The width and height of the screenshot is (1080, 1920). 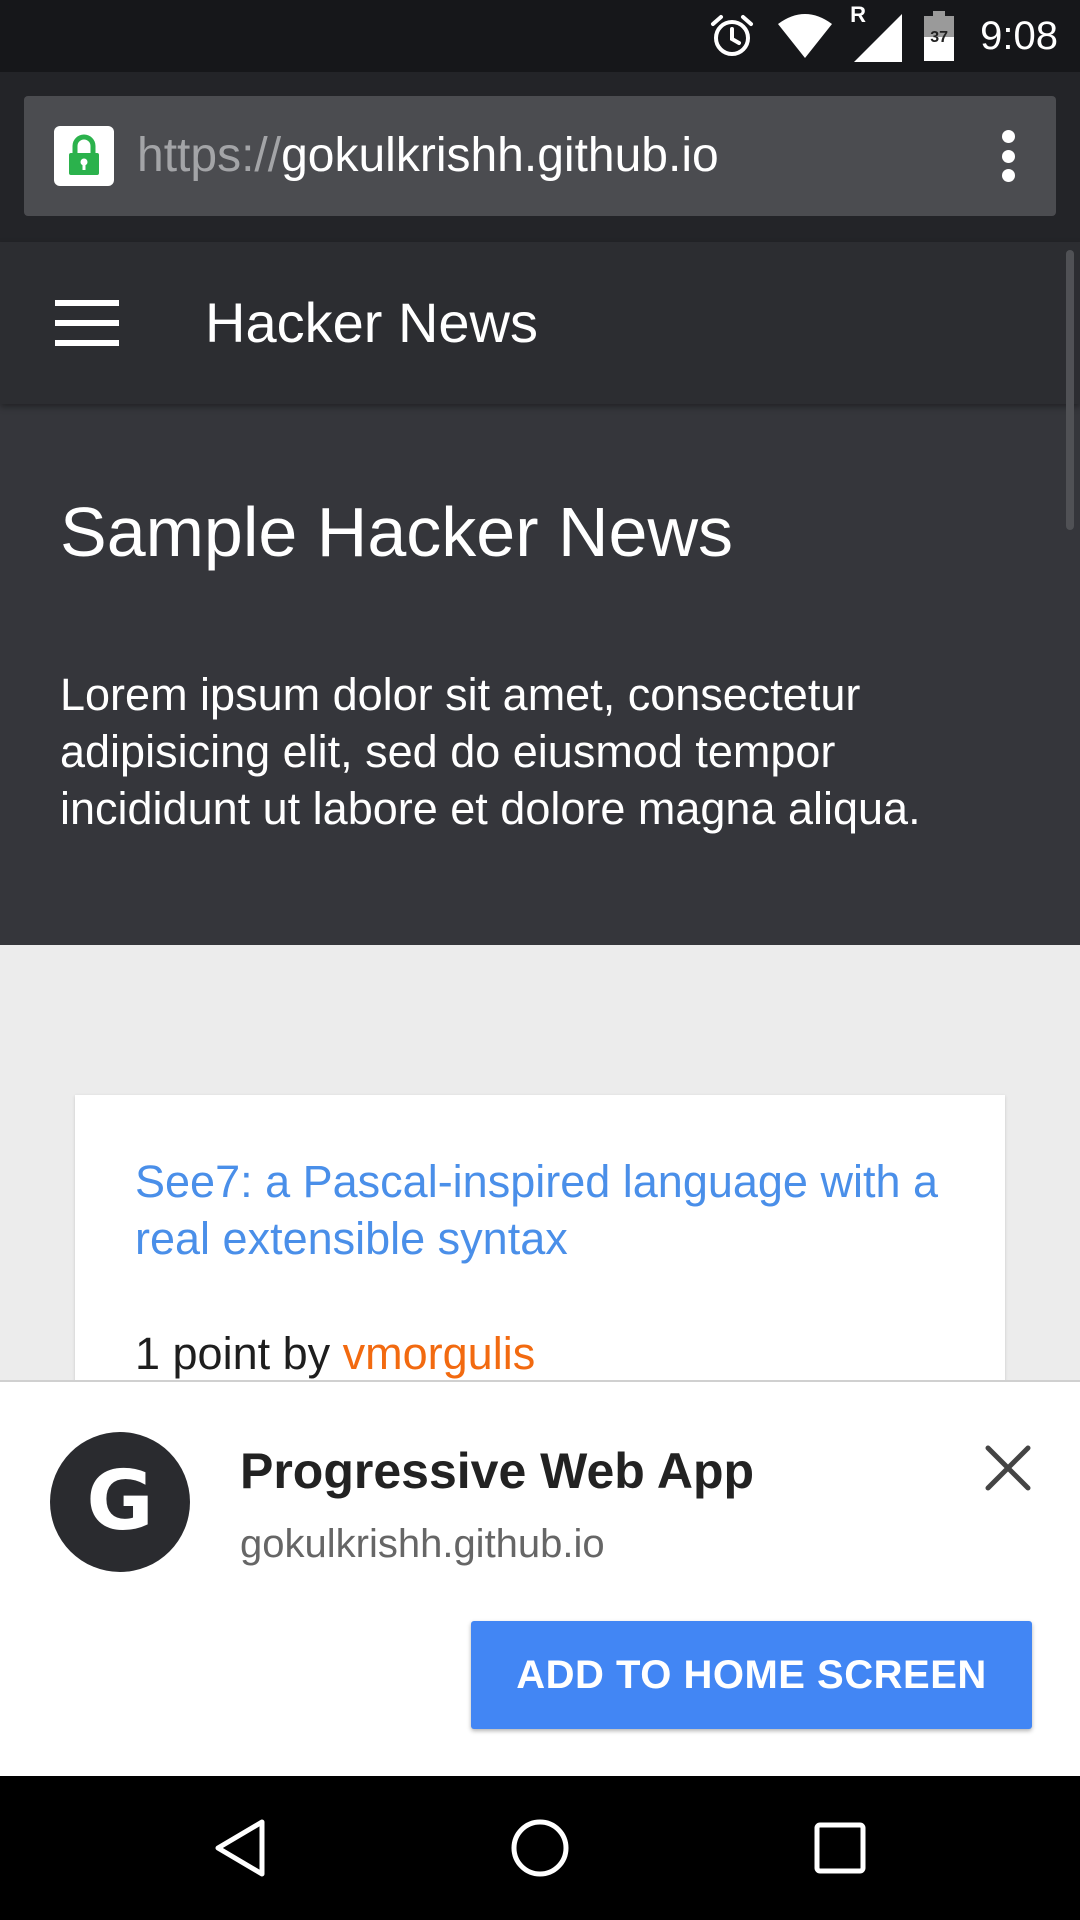 I want to click on url-text: https://gokulkrishh.github.io, so click(x=428, y=156).